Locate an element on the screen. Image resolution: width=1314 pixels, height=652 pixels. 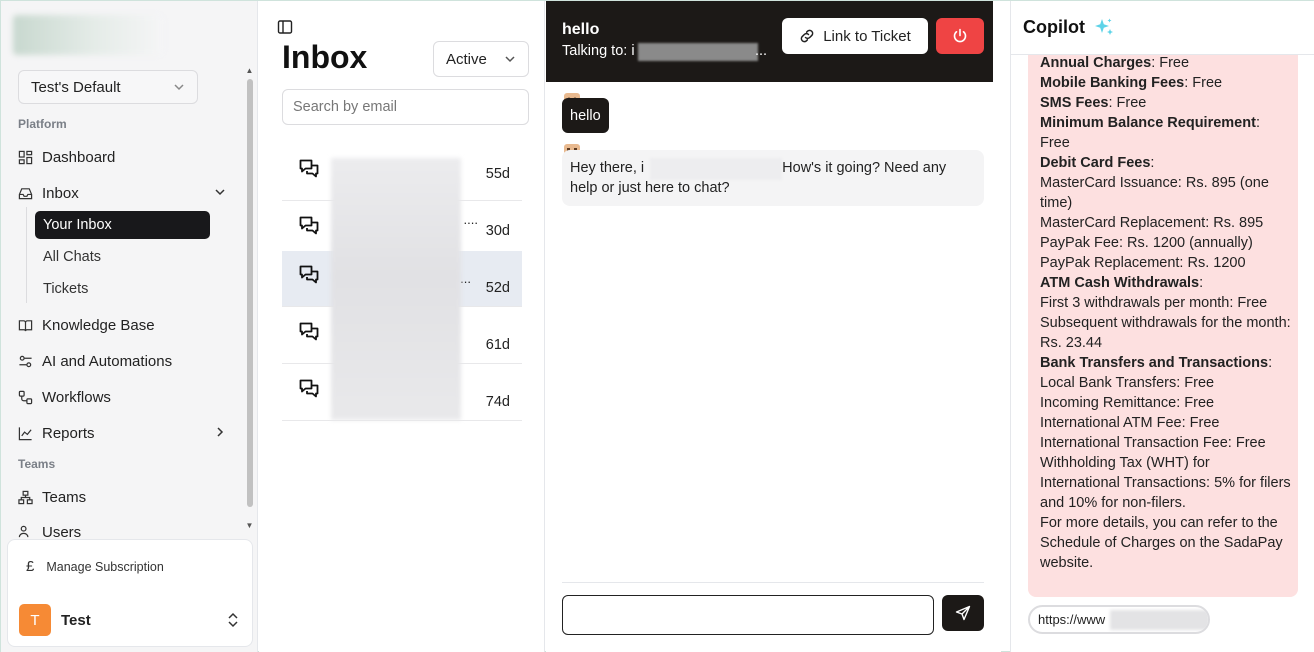
copilot-answer-line: SMS Fees: Free is located at coordinates (1166, 103).